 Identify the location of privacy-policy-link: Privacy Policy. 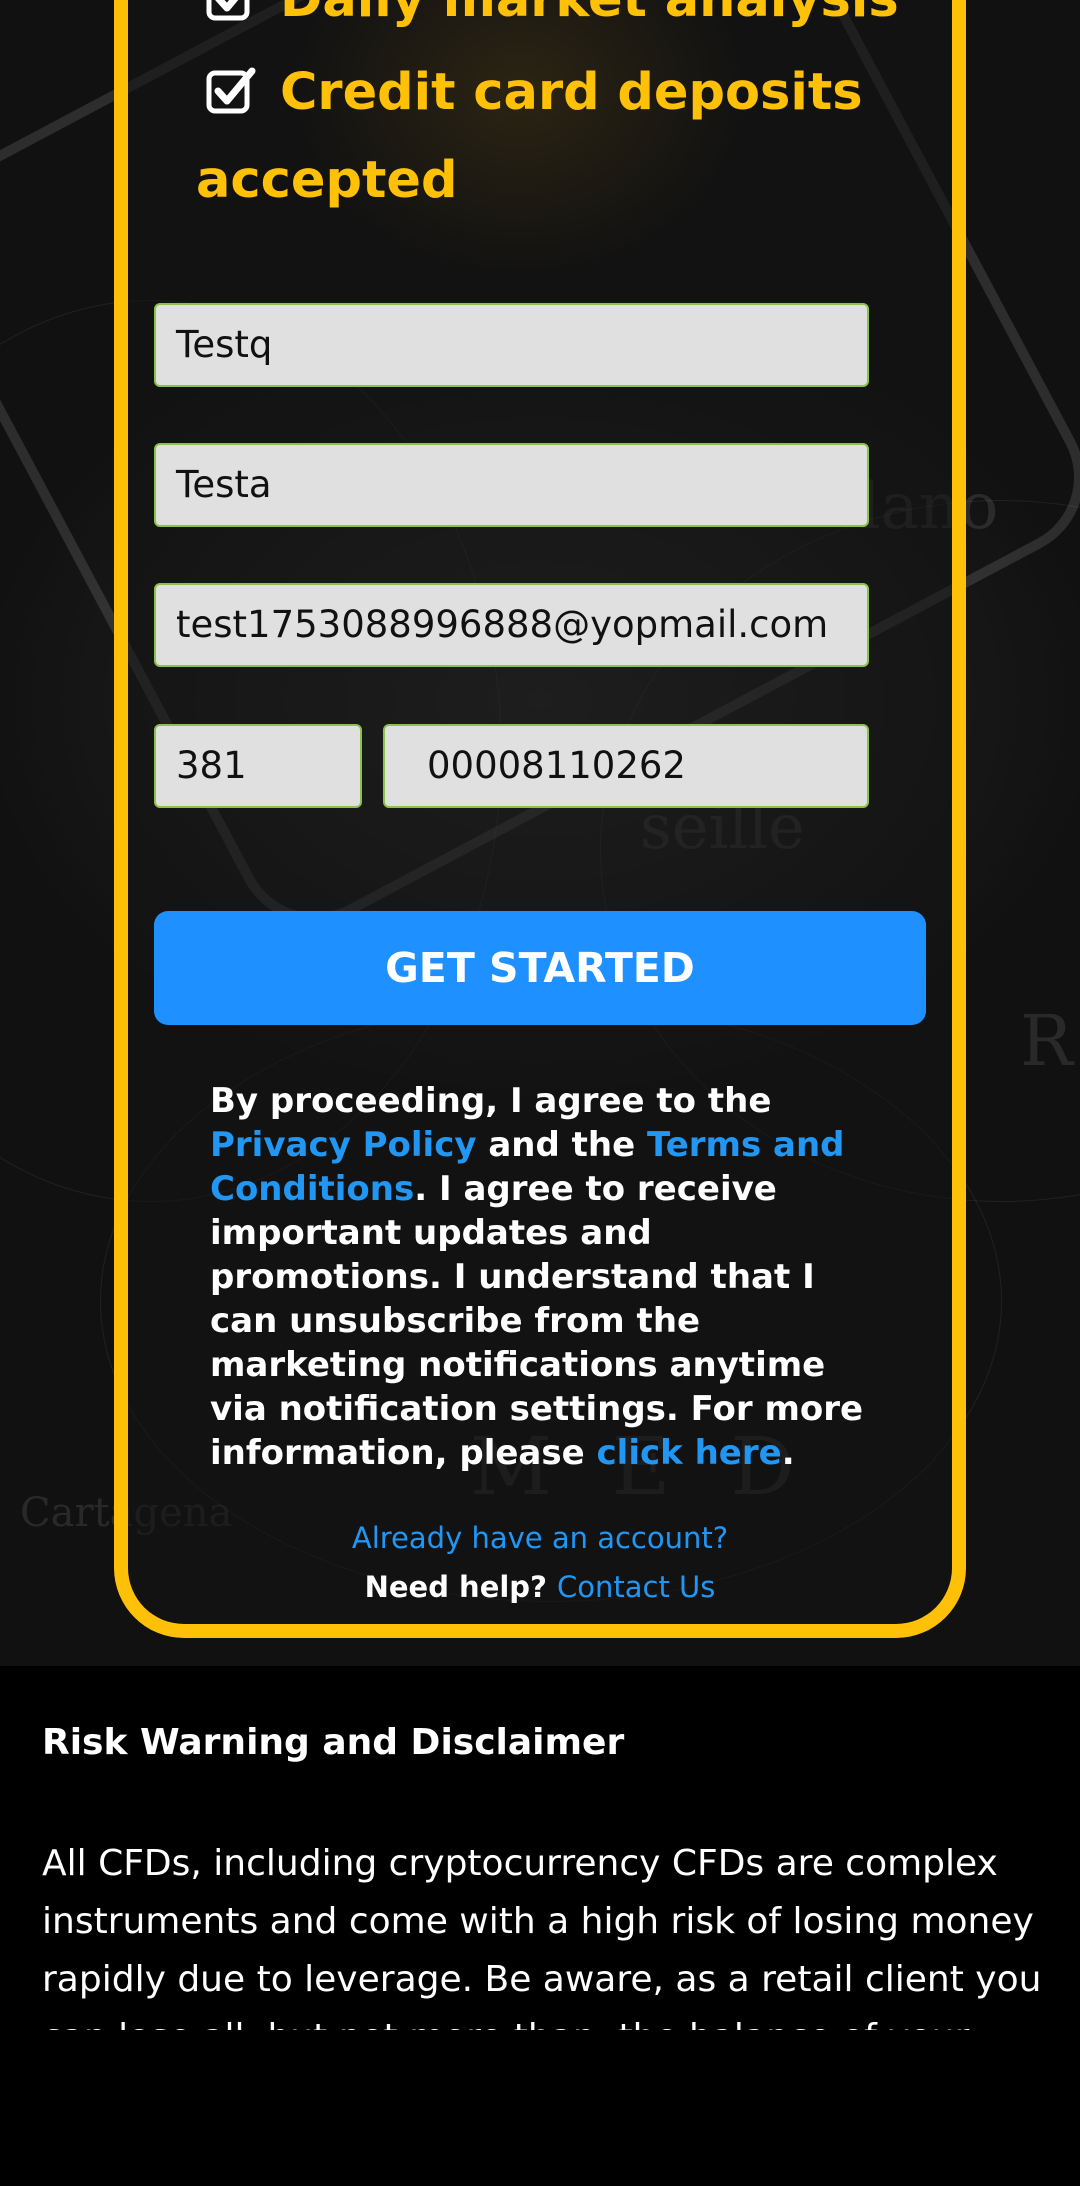
(343, 1145).